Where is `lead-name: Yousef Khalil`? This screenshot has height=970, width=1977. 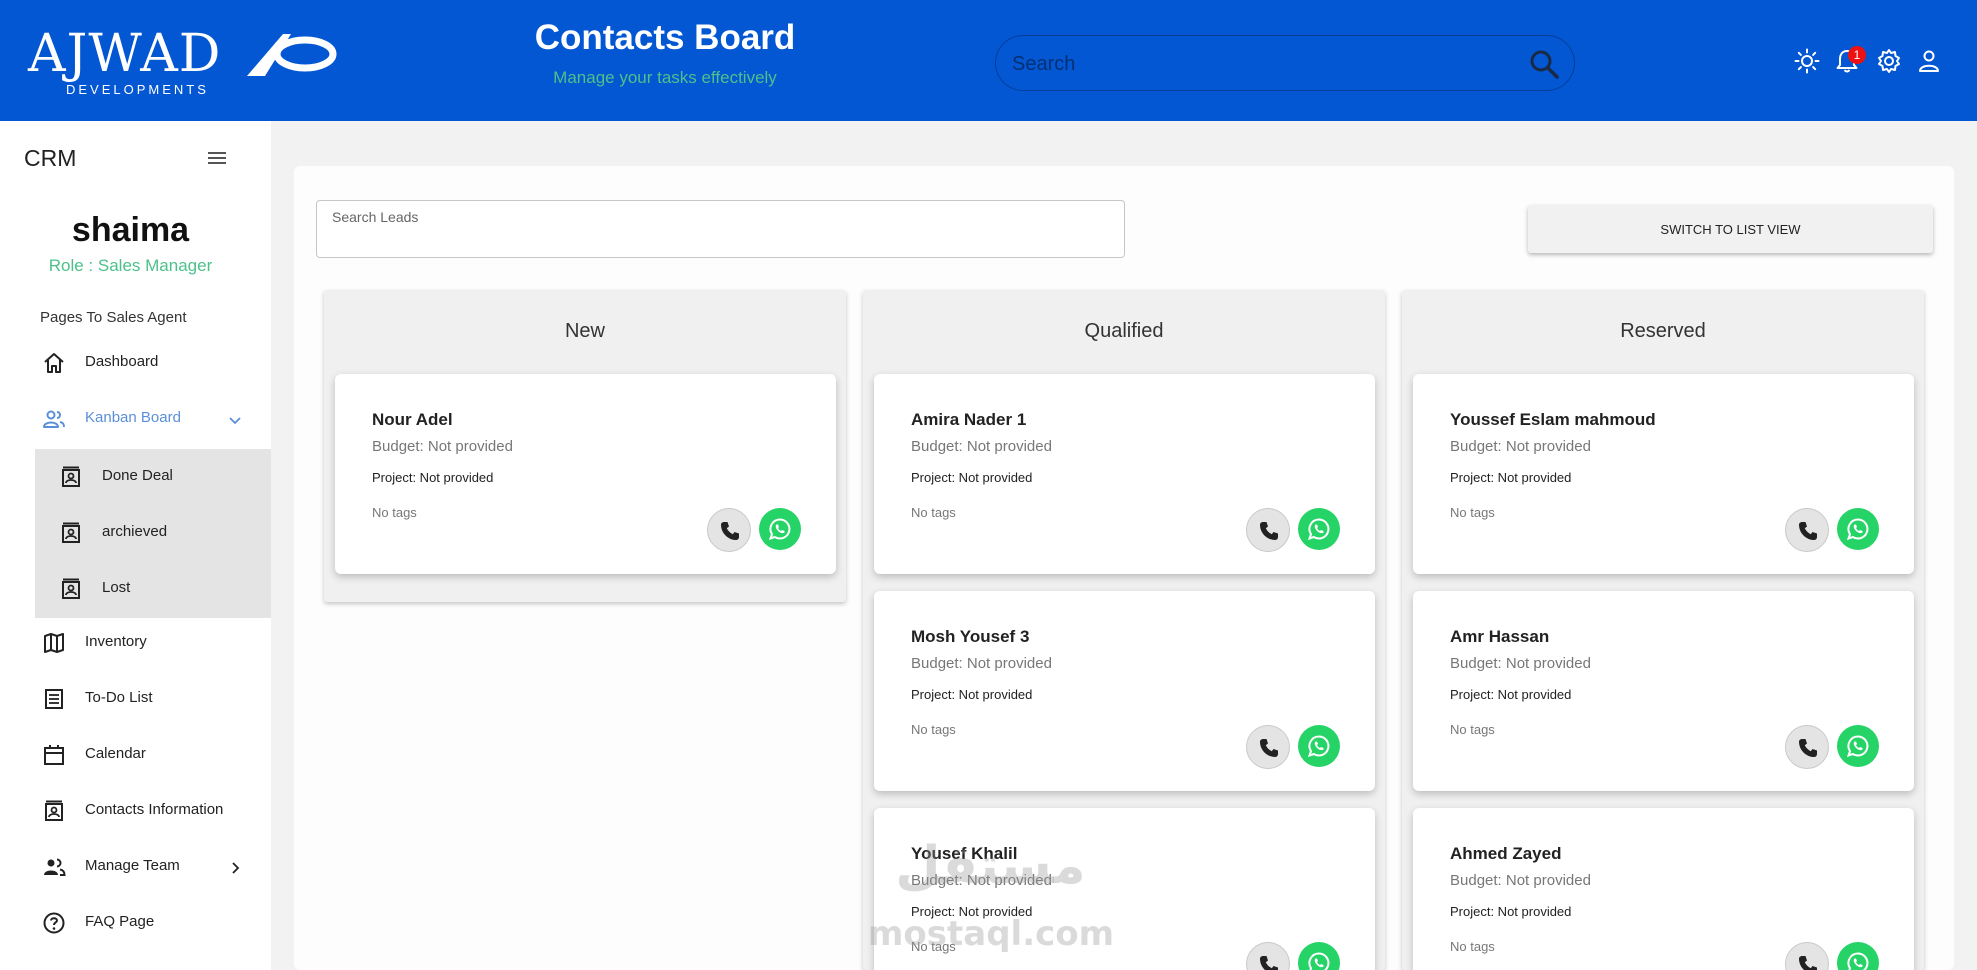
lead-name: Yousef Khalil is located at coordinates (964, 853).